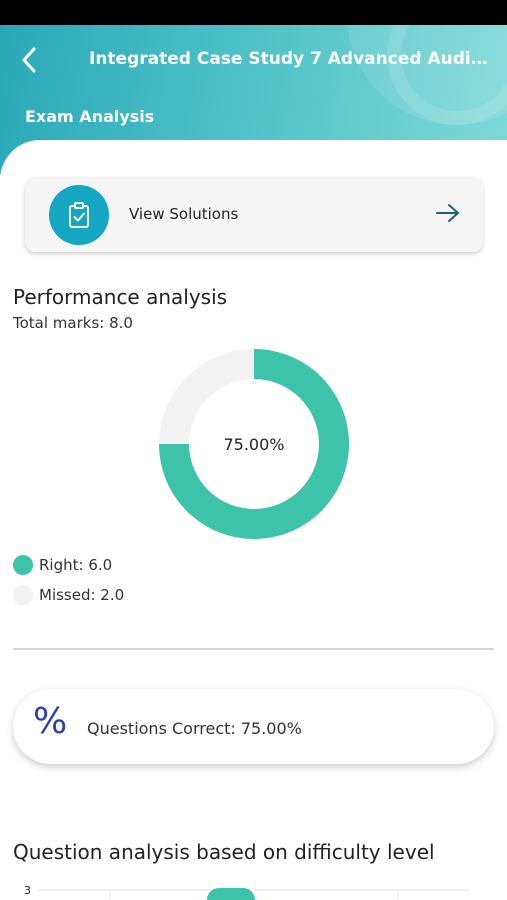 The height and width of the screenshot is (900, 507). What do you see at coordinates (231, 894) in the screenshot?
I see `difficulty-bar` at bounding box center [231, 894].